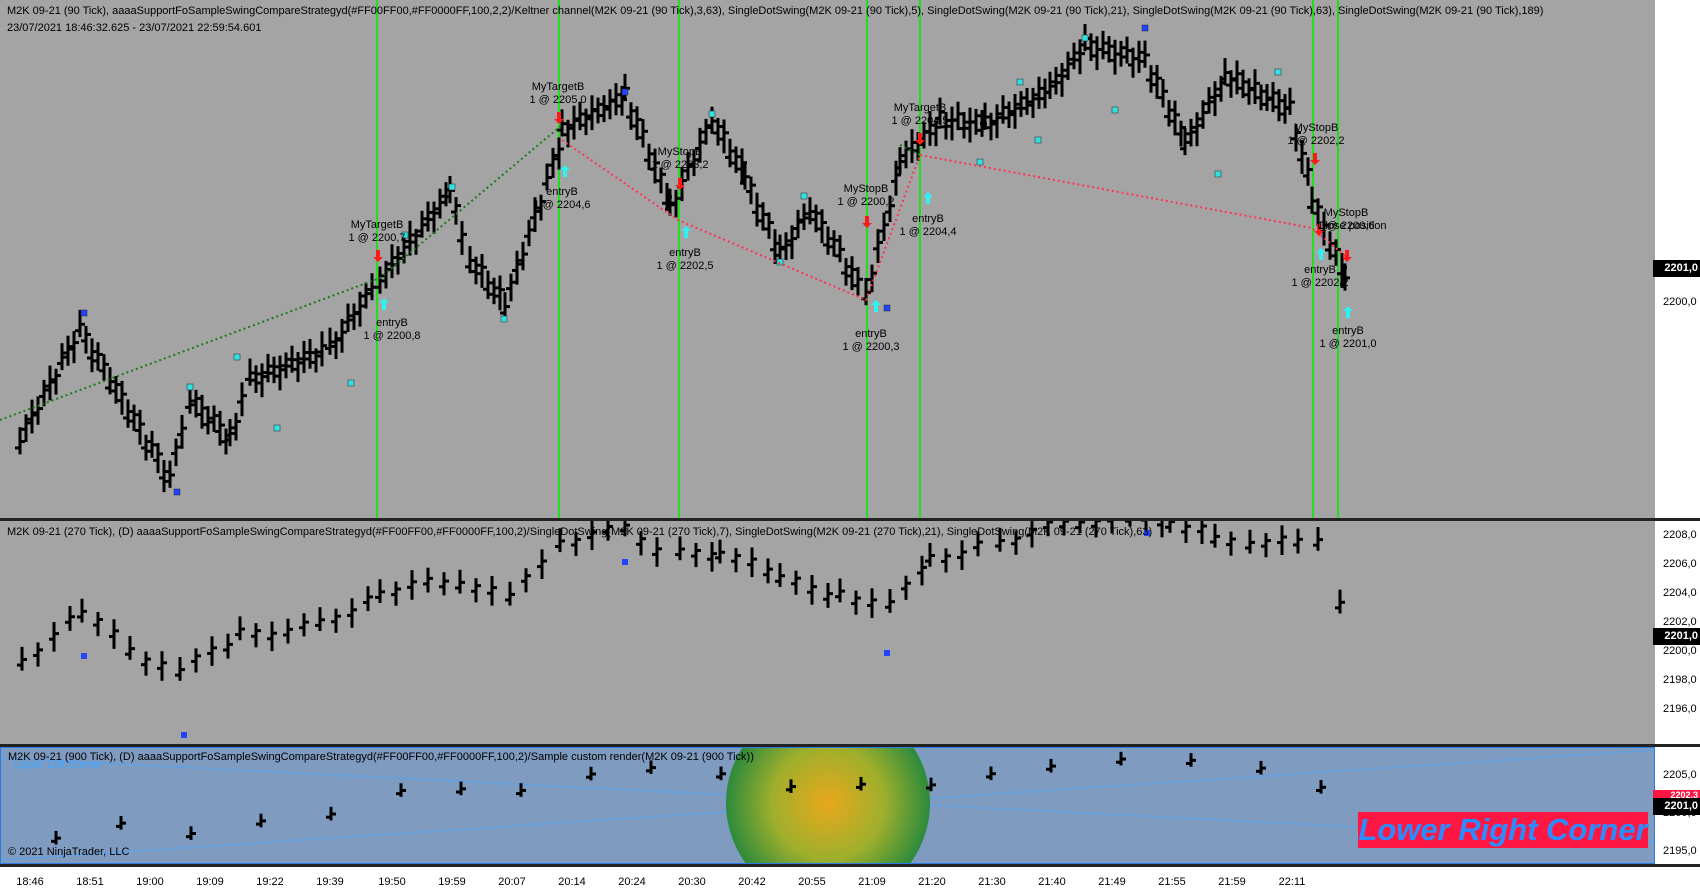 The height and width of the screenshot is (888, 1700). What do you see at coordinates (1292, 882) in the screenshot?
I see `time-axis-label: 22:11` at bounding box center [1292, 882].